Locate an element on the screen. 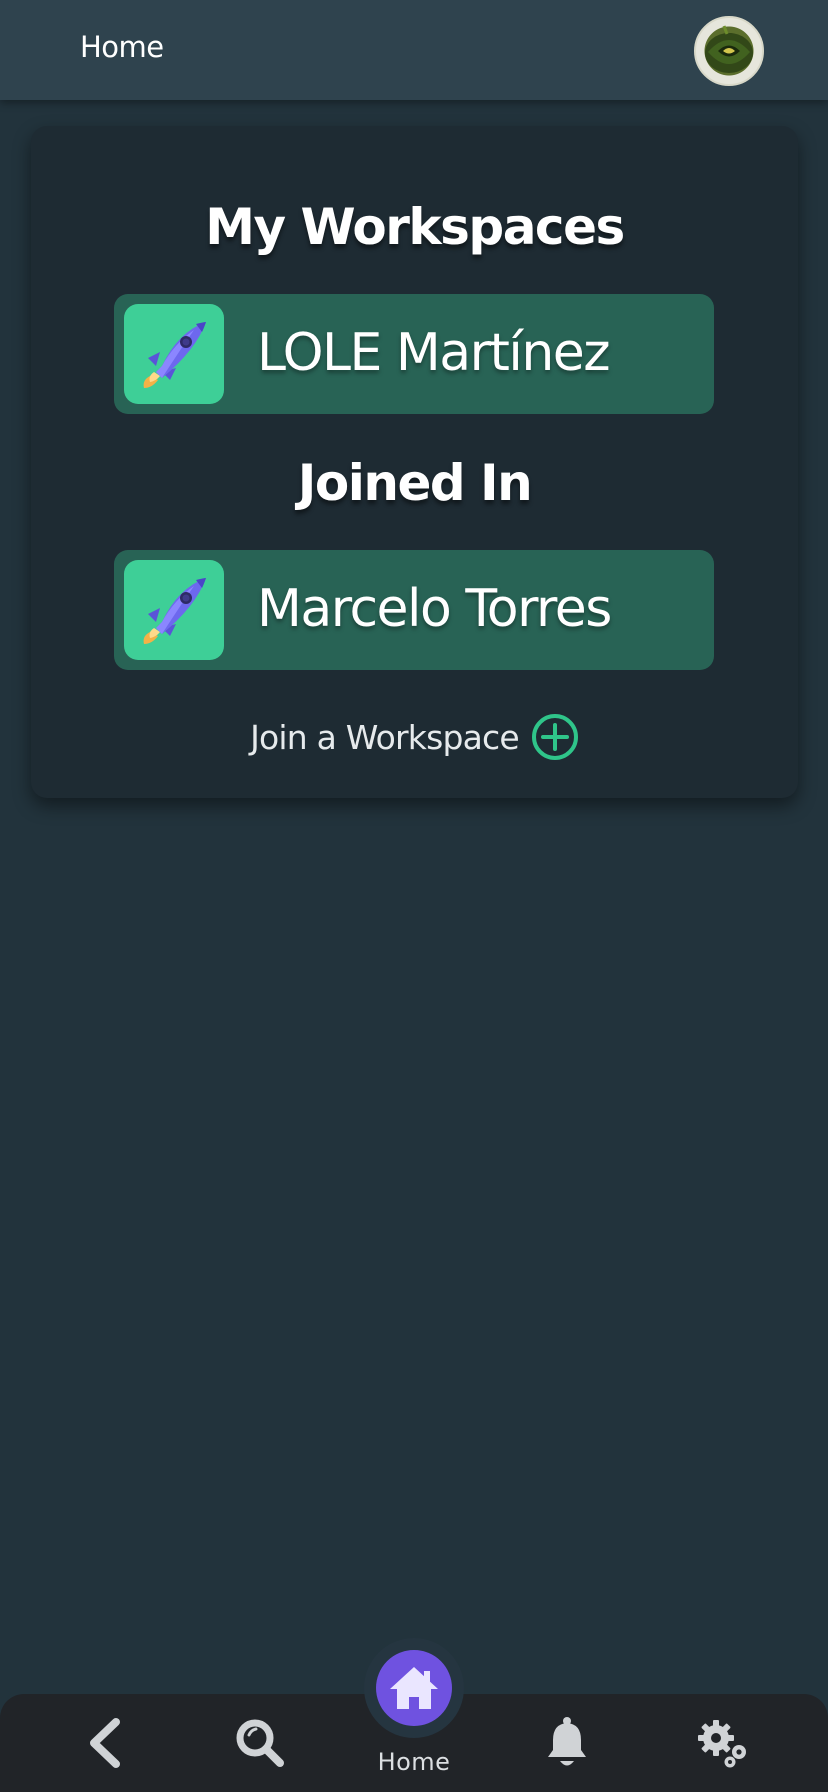  workspace-name: Marcelo Torres is located at coordinates (434, 609).